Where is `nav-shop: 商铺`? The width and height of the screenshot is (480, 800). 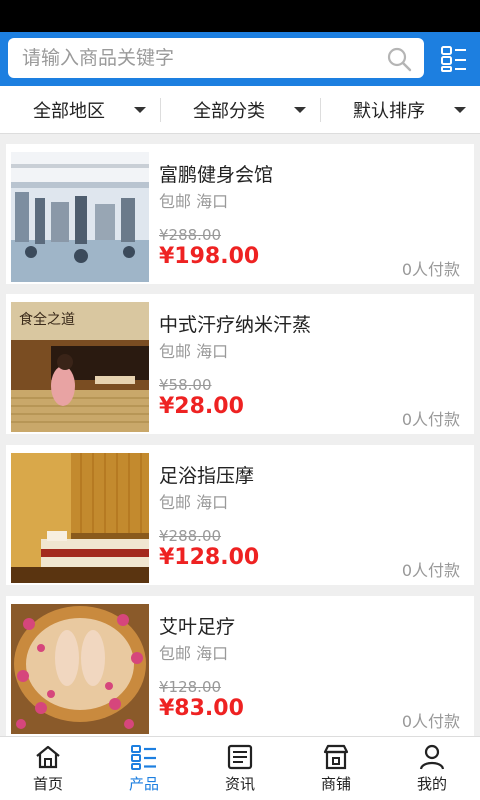
nav-shop: 商铺 is located at coordinates (336, 768).